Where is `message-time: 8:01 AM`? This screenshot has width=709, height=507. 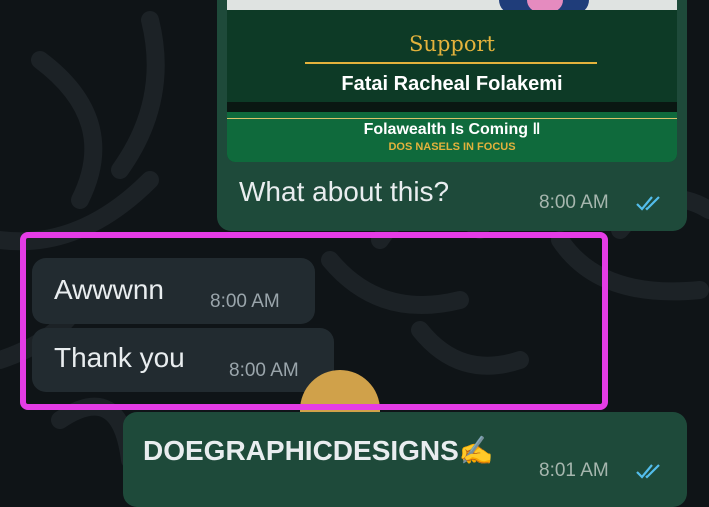
message-time: 8:01 AM is located at coordinates (574, 470).